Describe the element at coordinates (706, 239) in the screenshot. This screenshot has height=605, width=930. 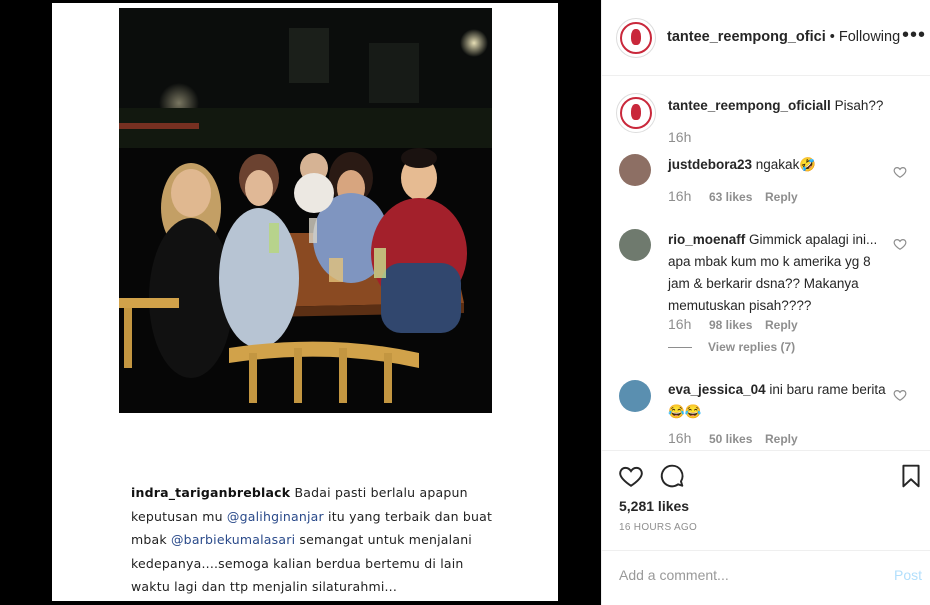
I see `comment-username: rio_moenaff` at that location.